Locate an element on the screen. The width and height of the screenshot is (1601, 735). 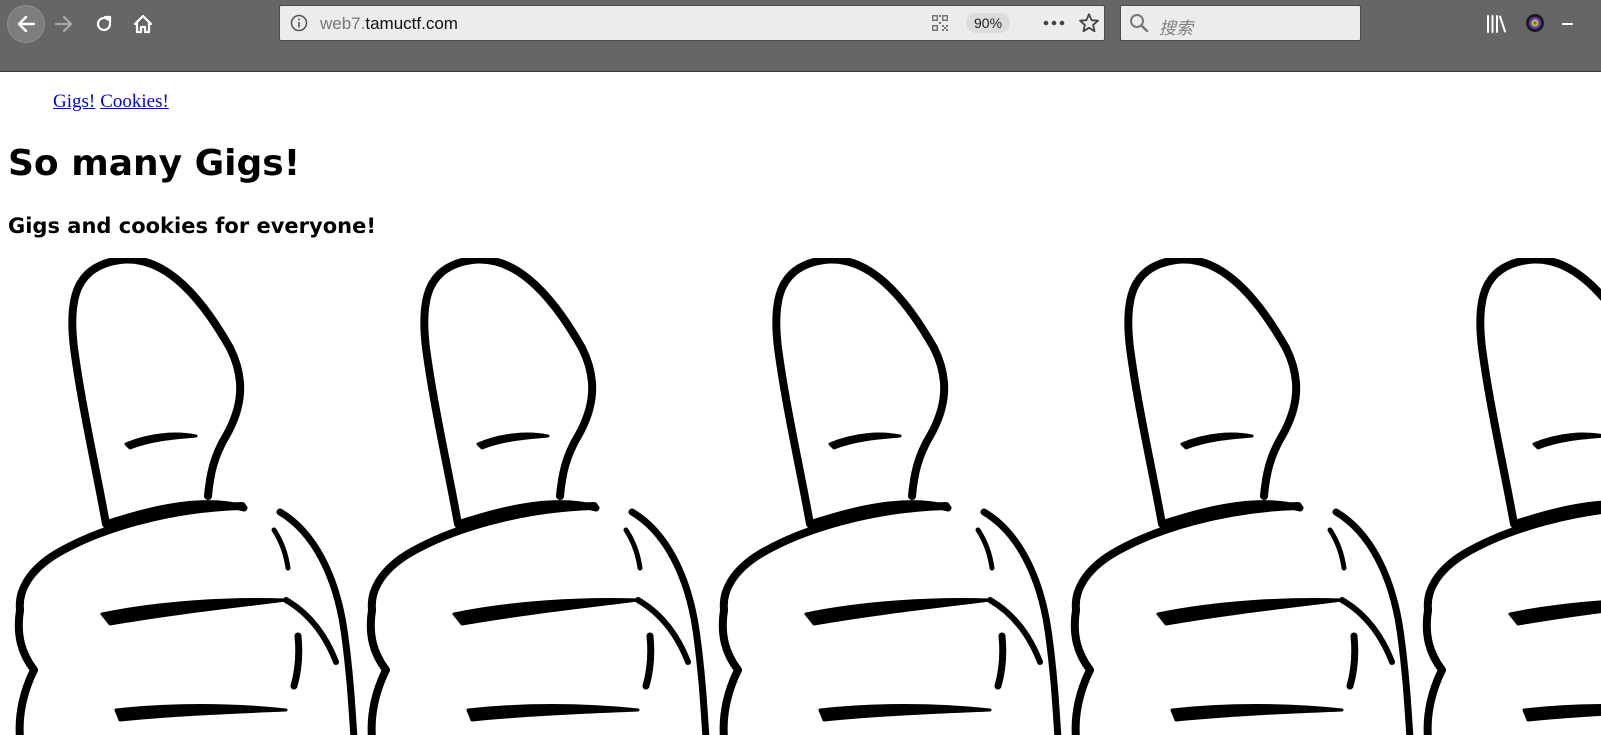
reload-icon is located at coordinates (104, 23).